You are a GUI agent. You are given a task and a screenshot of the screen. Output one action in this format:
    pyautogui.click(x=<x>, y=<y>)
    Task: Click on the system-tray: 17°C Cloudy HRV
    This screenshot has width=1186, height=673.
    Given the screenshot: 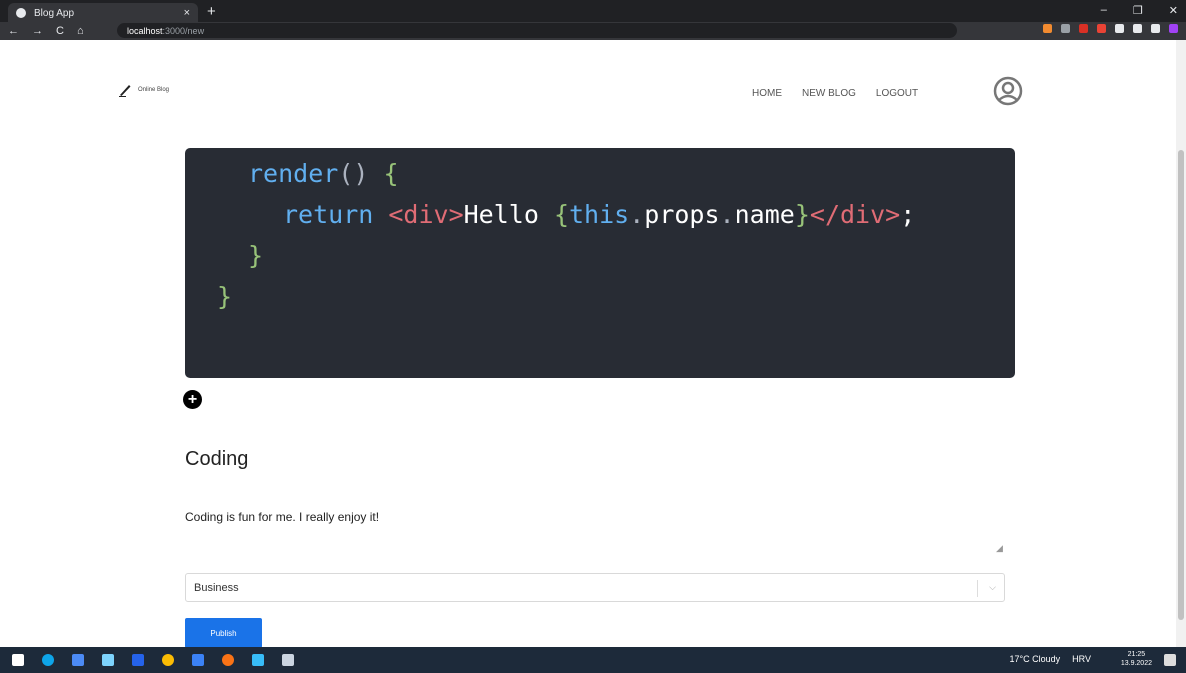 What is the action you would take?
    pyautogui.click(x=1050, y=659)
    